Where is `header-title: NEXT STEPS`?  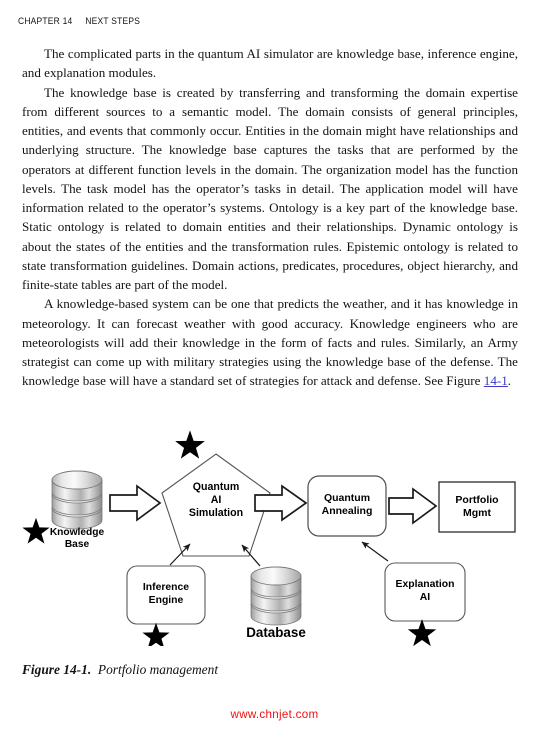
header-title: NEXT STEPS is located at coordinates (113, 21).